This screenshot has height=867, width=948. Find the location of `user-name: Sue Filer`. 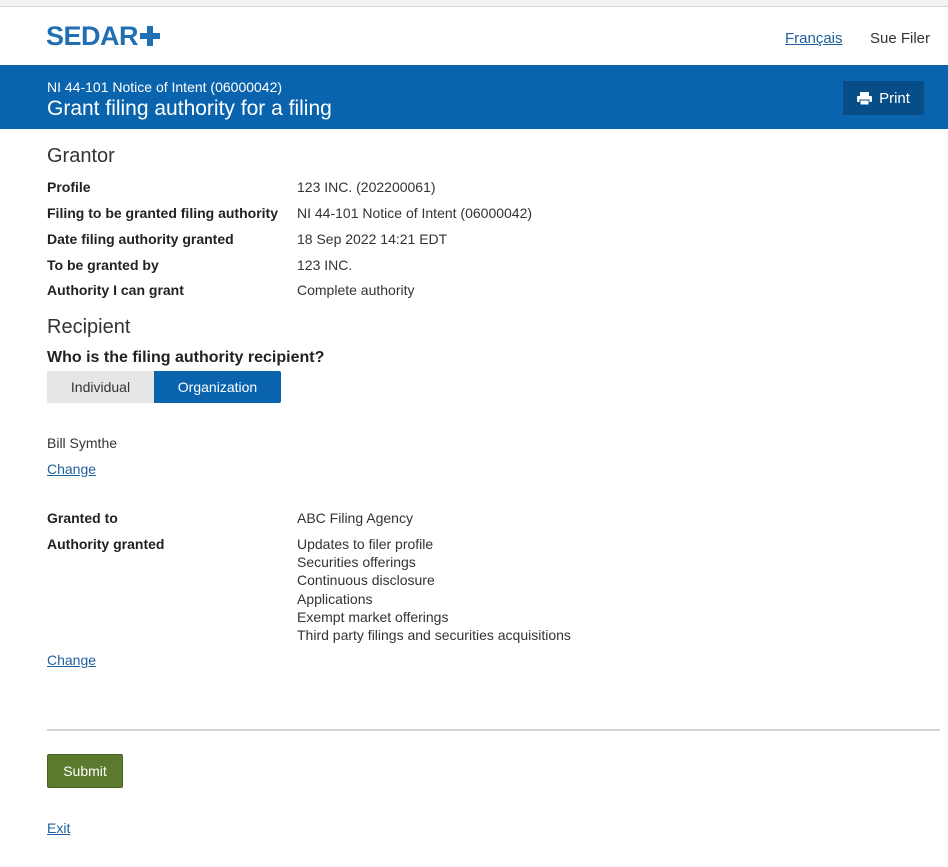

user-name: Sue Filer is located at coordinates (900, 38).